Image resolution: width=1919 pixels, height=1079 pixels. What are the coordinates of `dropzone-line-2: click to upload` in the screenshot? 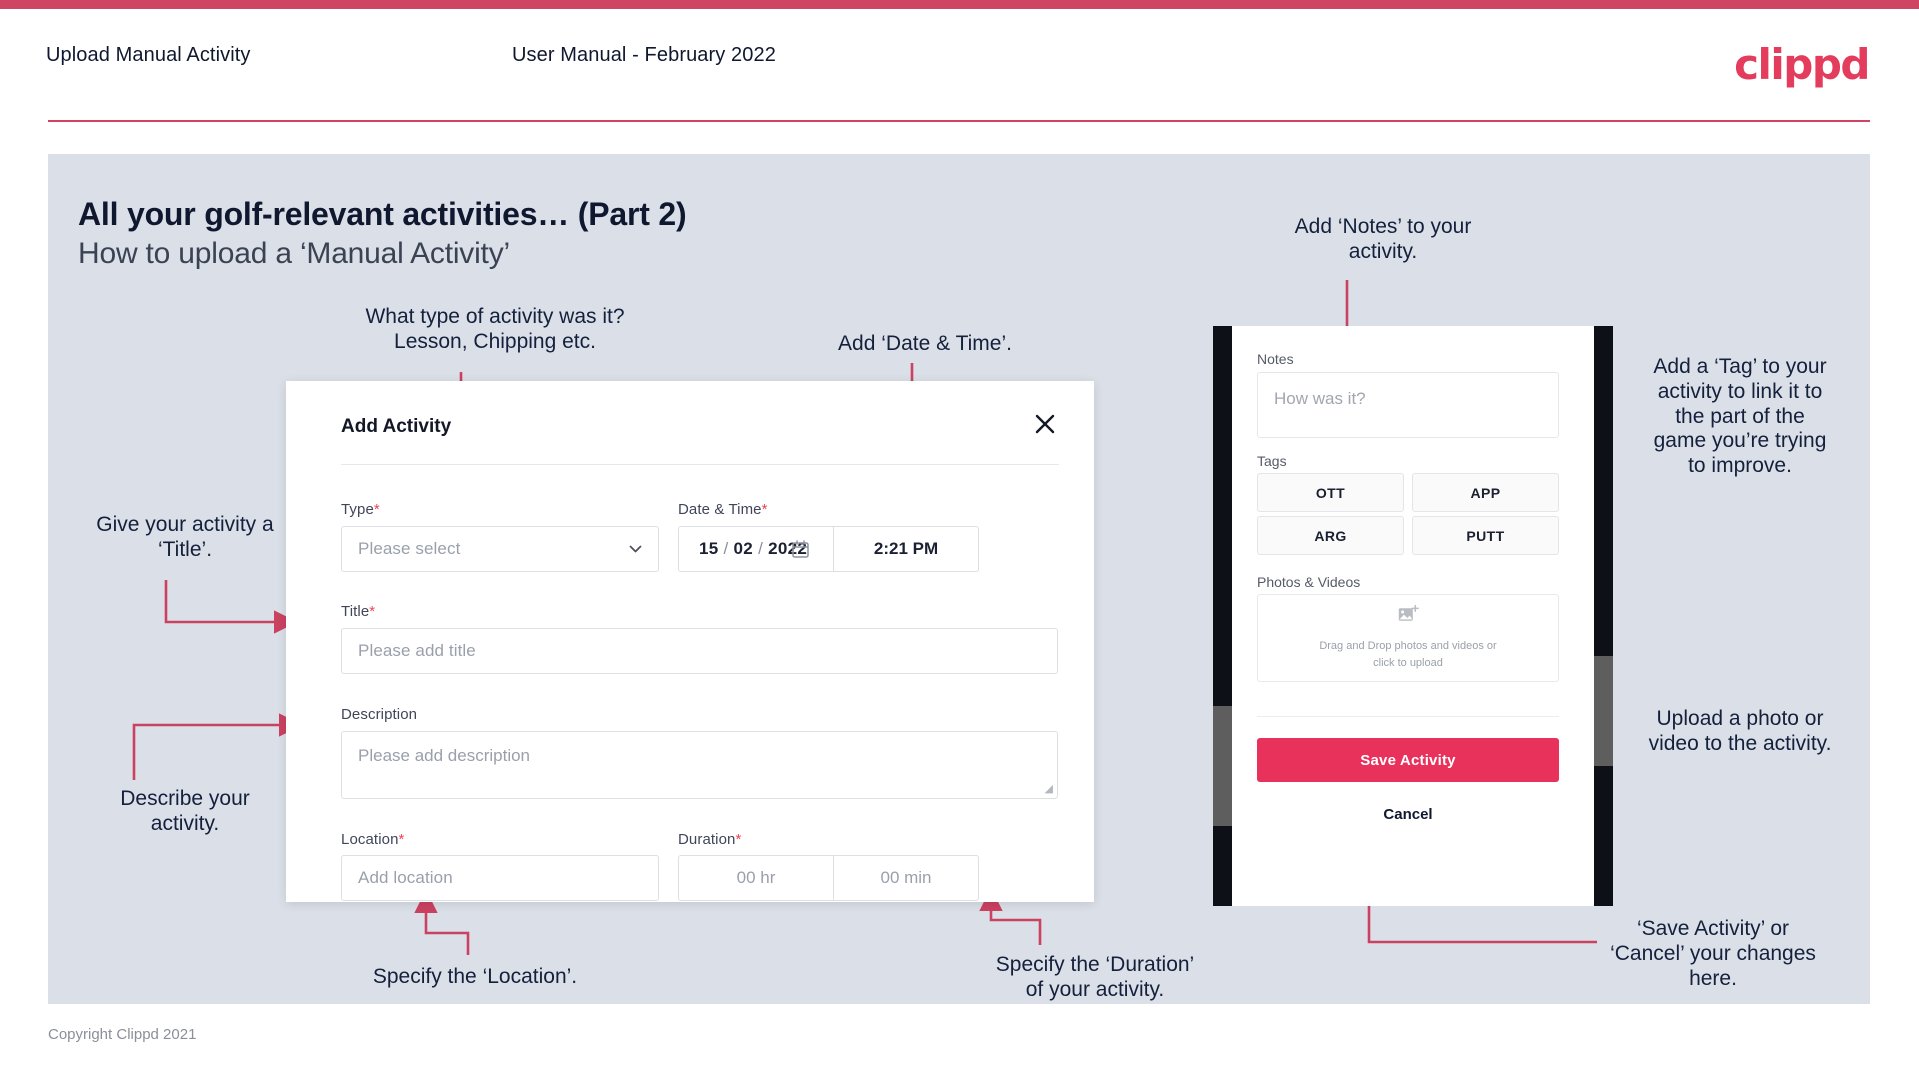 It's located at (1408, 662).